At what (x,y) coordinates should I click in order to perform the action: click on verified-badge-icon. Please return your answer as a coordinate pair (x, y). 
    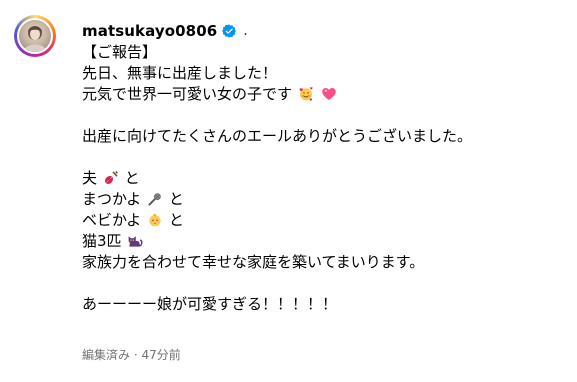
    Looking at the image, I should click on (229, 31).